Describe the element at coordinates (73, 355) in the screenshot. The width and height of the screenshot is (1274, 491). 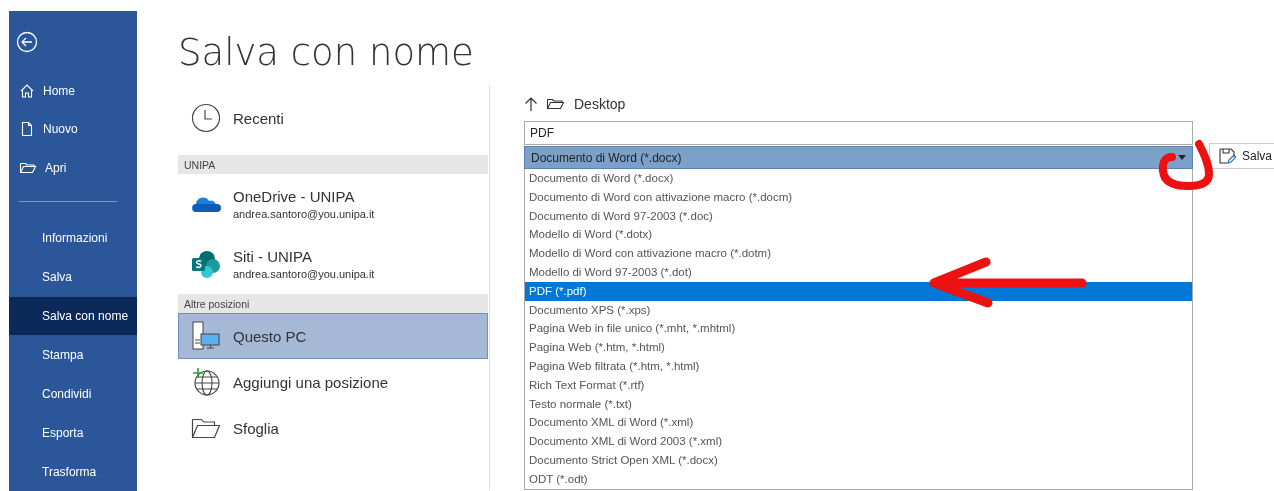
I see `sidebar-item: Stampa` at that location.